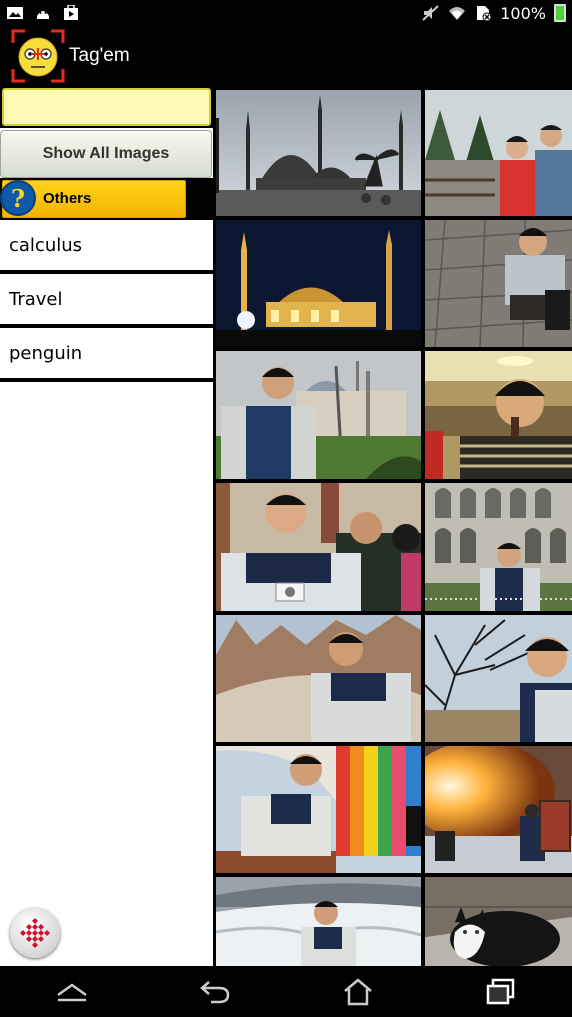 Image resolution: width=572 pixels, height=1017 pixels. What do you see at coordinates (106, 247) in the screenshot?
I see `tag-item-calculus: calculus` at bounding box center [106, 247].